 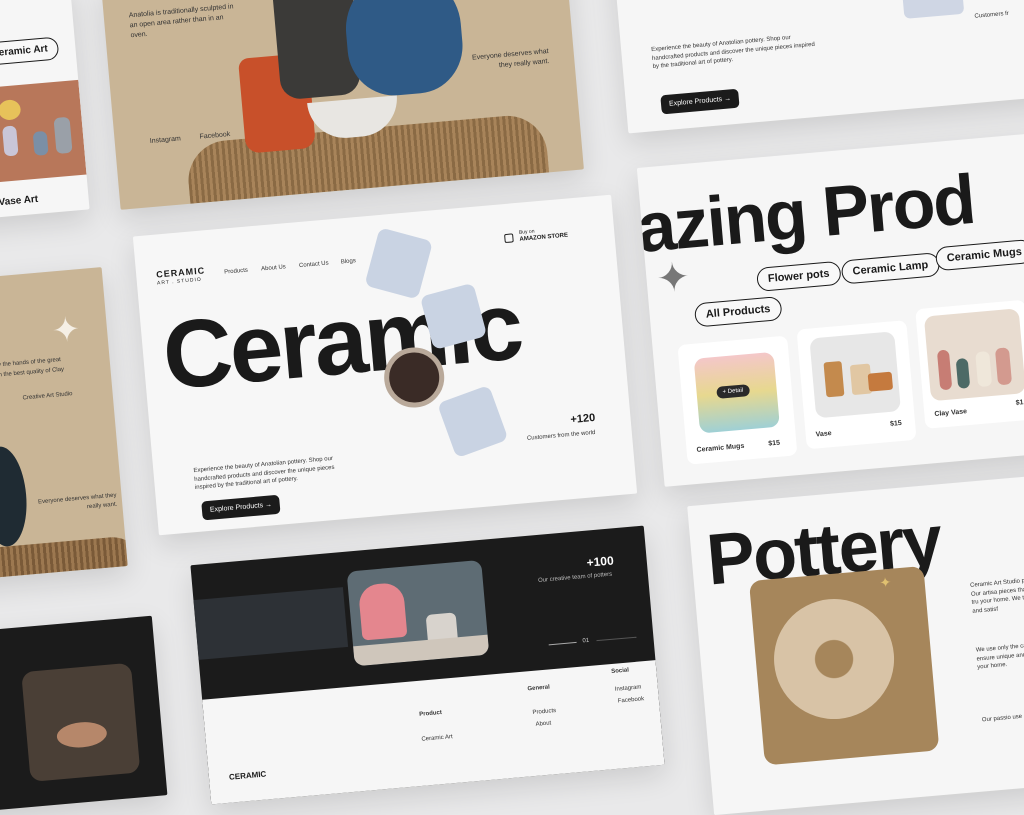 What do you see at coordinates (236, 508) in the screenshot?
I see `hero-explore-label: Explore Products` at bounding box center [236, 508].